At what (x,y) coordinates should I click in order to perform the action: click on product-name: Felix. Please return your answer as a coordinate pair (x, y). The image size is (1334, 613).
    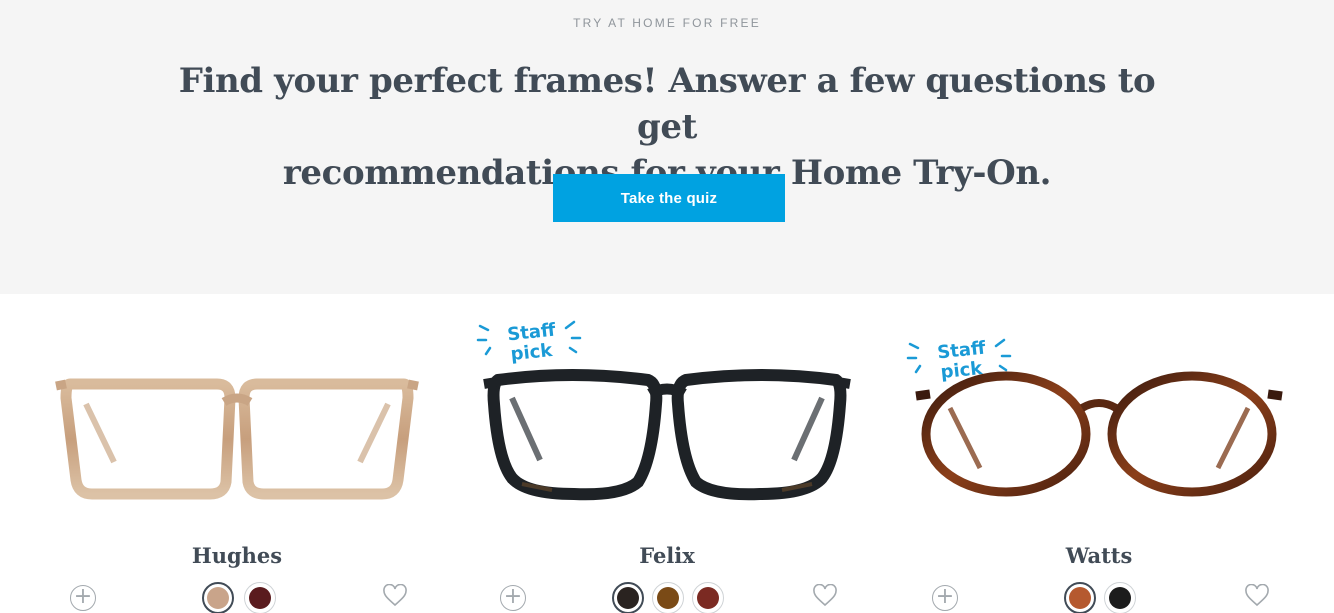
    Looking at the image, I should click on (667, 555).